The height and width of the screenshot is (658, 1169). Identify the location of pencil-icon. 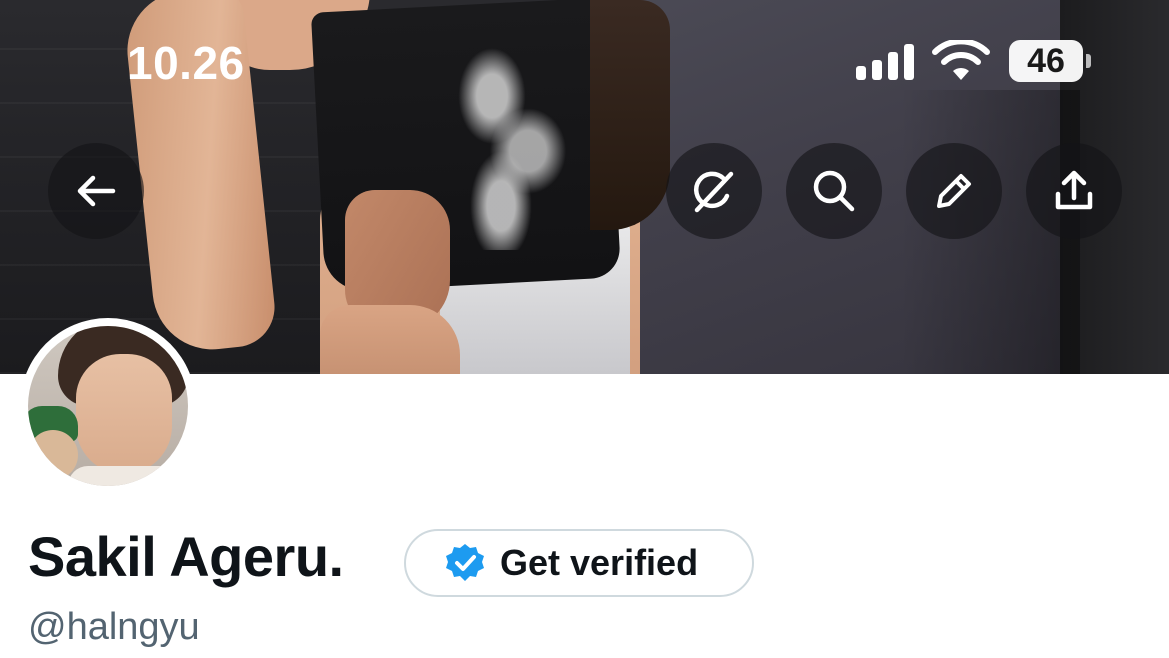
(954, 191).